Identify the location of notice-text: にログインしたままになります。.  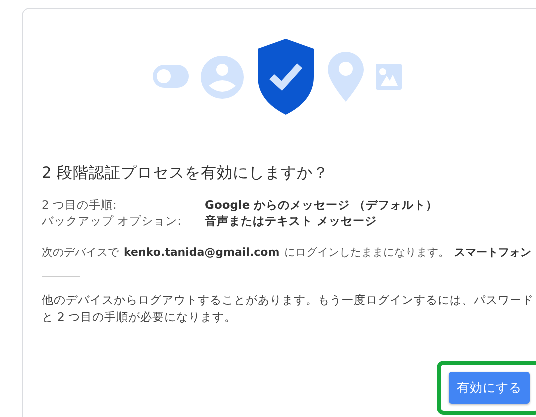
(367, 252).